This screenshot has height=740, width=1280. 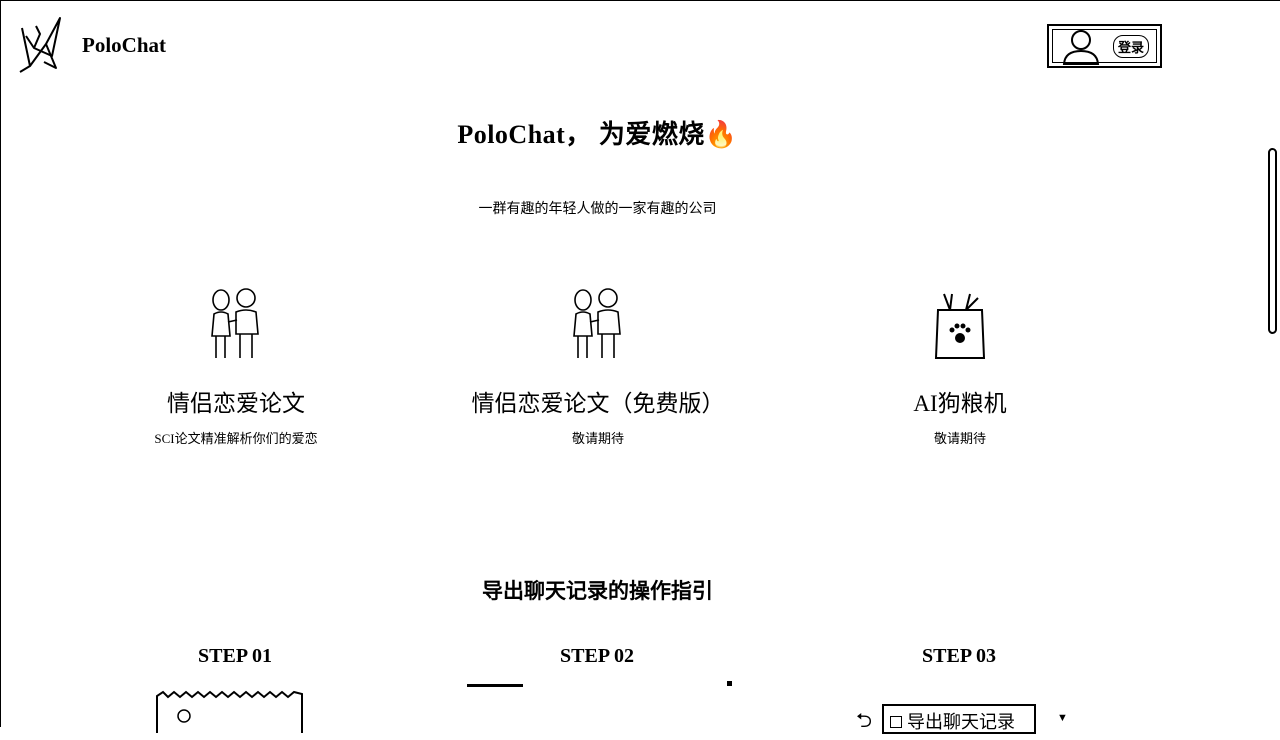 I want to click on checkbox-icon, so click(x=896, y=722).